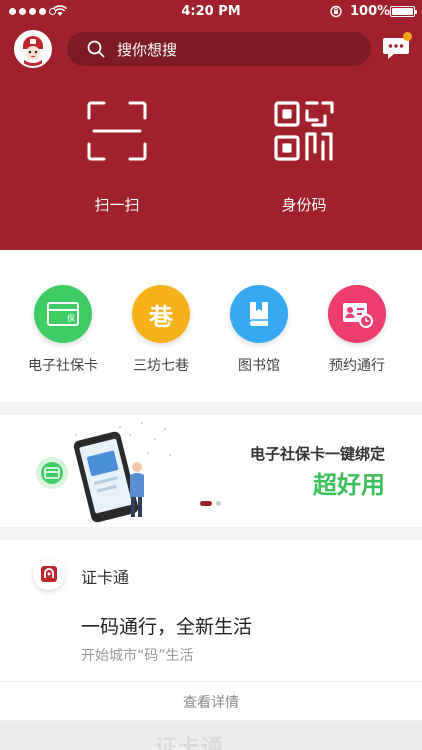 The width and height of the screenshot is (422, 750). I want to click on card-app-name: 证卡通, so click(105, 577).